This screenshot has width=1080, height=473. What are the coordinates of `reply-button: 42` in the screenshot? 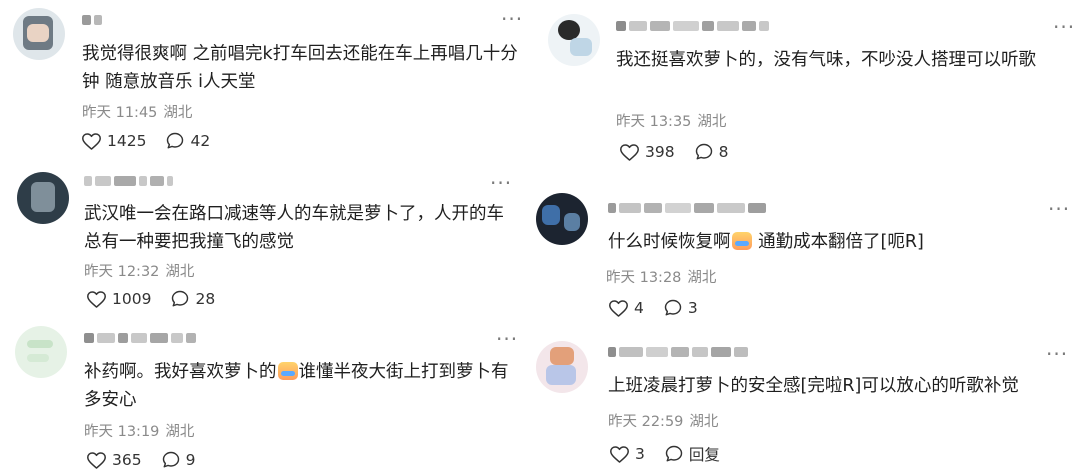 It's located at (188, 141).